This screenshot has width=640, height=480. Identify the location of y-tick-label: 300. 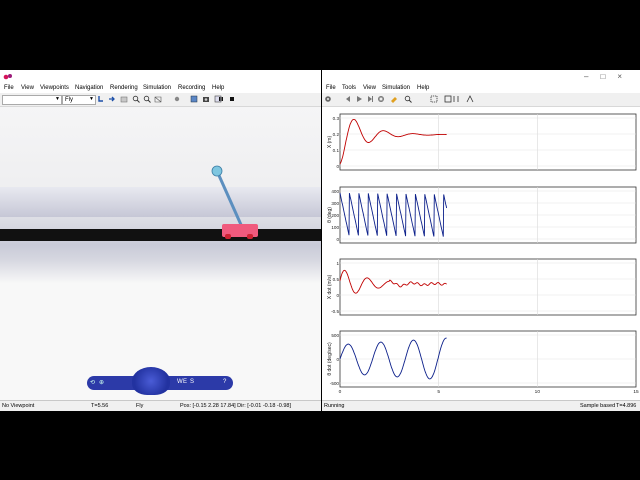
(335, 203).